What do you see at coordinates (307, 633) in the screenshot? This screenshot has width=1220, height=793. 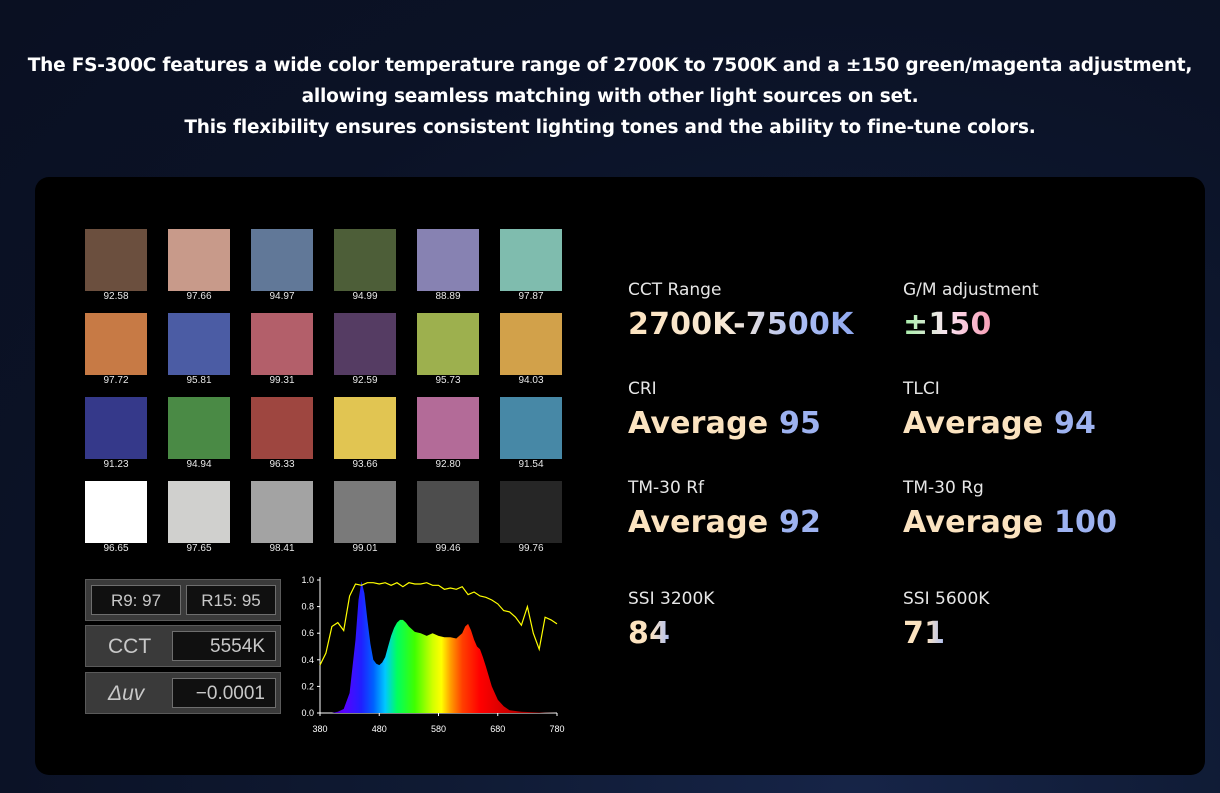 I see `y-tick-label: 0.6` at bounding box center [307, 633].